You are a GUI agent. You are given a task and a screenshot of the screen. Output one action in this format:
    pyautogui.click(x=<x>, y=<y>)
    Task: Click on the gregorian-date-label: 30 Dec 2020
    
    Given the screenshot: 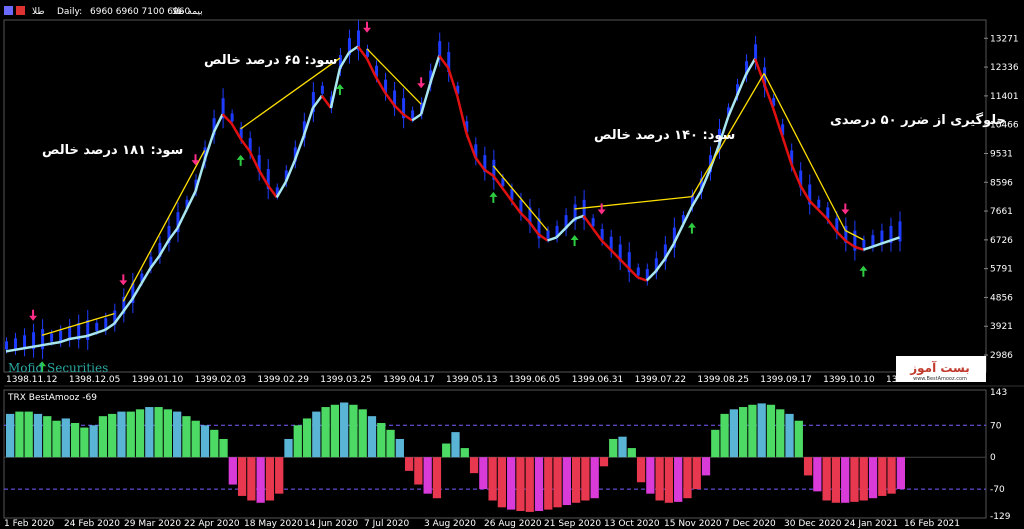 What is the action you would take?
    pyautogui.click(x=813, y=524)
    